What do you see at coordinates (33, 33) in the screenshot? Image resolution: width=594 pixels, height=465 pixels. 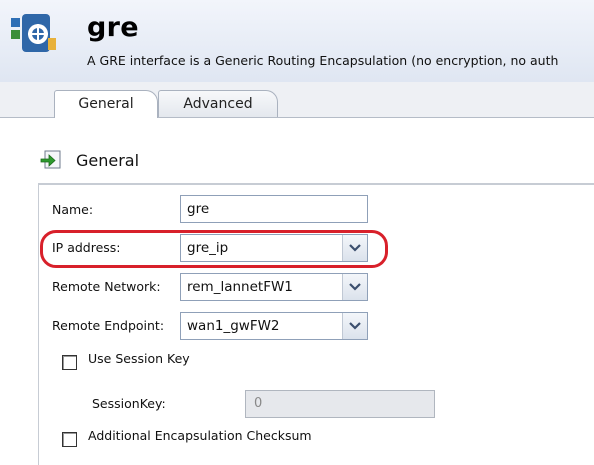 I see `gre-interface-icon` at bounding box center [33, 33].